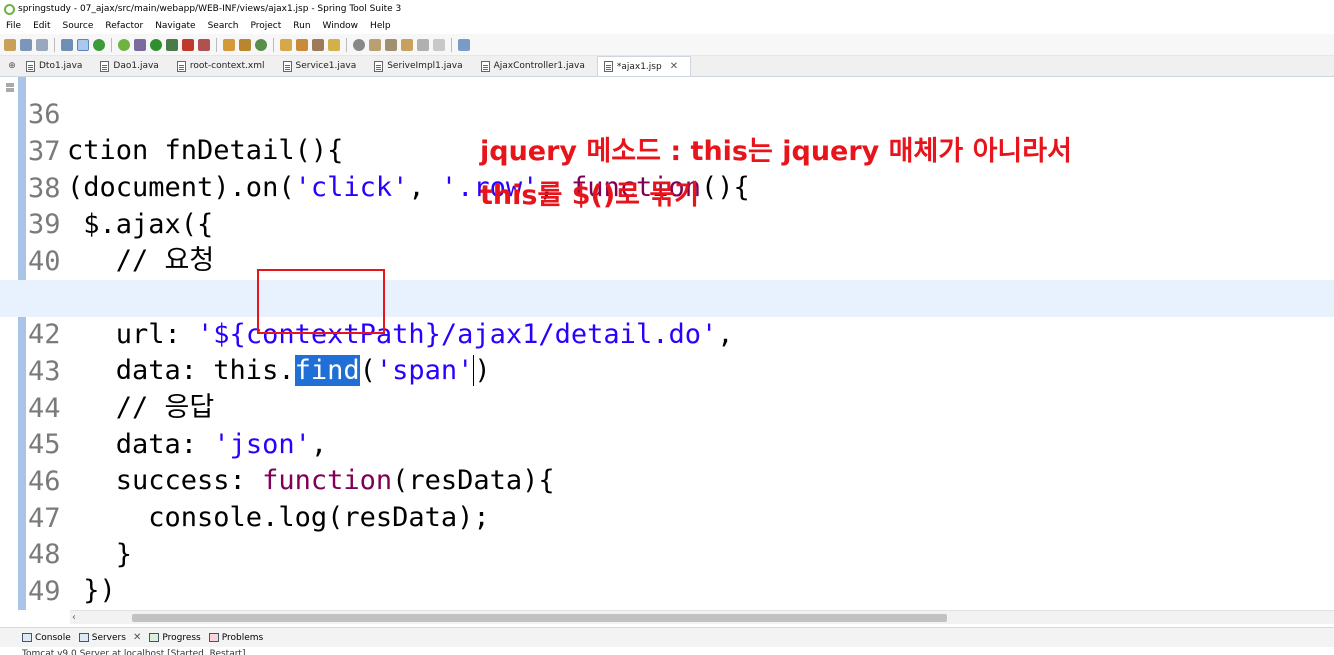 The height and width of the screenshot is (655, 1334). Describe the element at coordinates (12, 66) in the screenshot. I see `package-explorer-minimized-icon: ⊕` at that location.